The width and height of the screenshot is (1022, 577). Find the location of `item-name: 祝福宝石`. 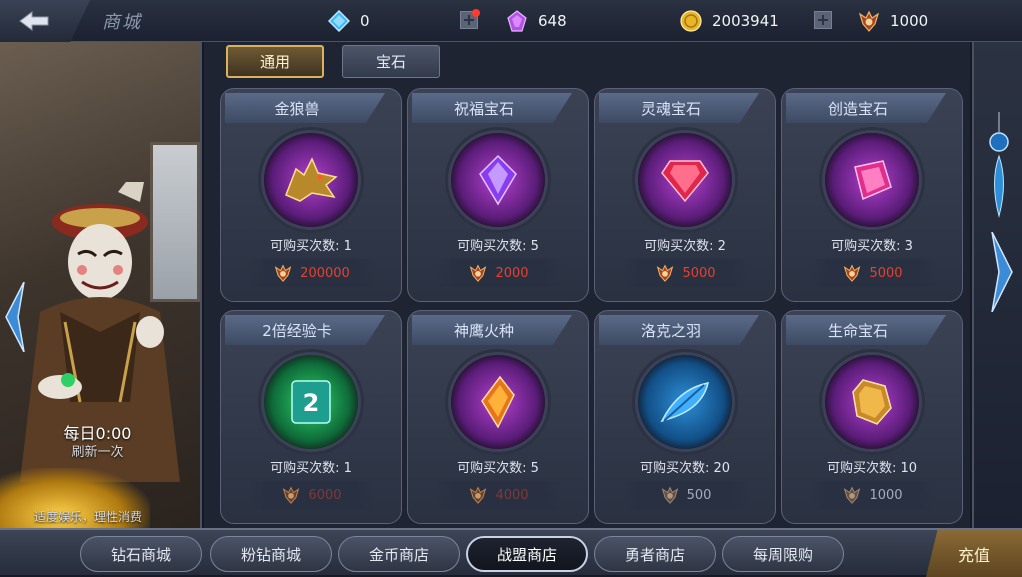

item-name: 祝福宝石 is located at coordinates (492, 108).